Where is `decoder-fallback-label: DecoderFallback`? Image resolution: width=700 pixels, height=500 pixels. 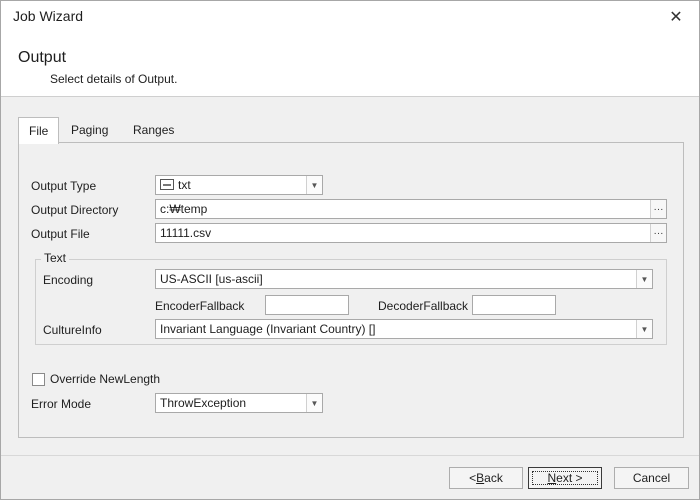
decoder-fallback-label: DecoderFallback is located at coordinates (423, 306).